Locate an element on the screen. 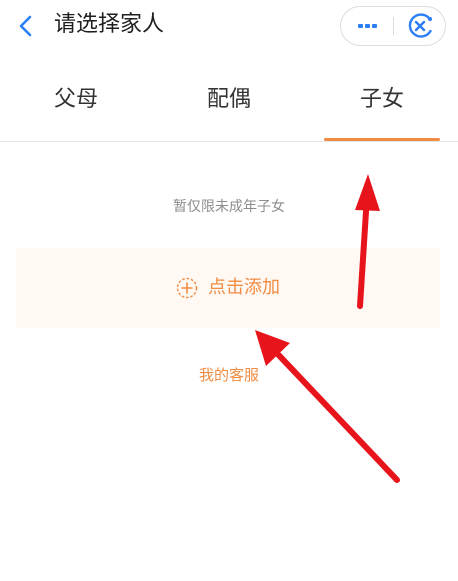 This screenshot has height=581, width=458. close-circle-icon is located at coordinates (420, 25).